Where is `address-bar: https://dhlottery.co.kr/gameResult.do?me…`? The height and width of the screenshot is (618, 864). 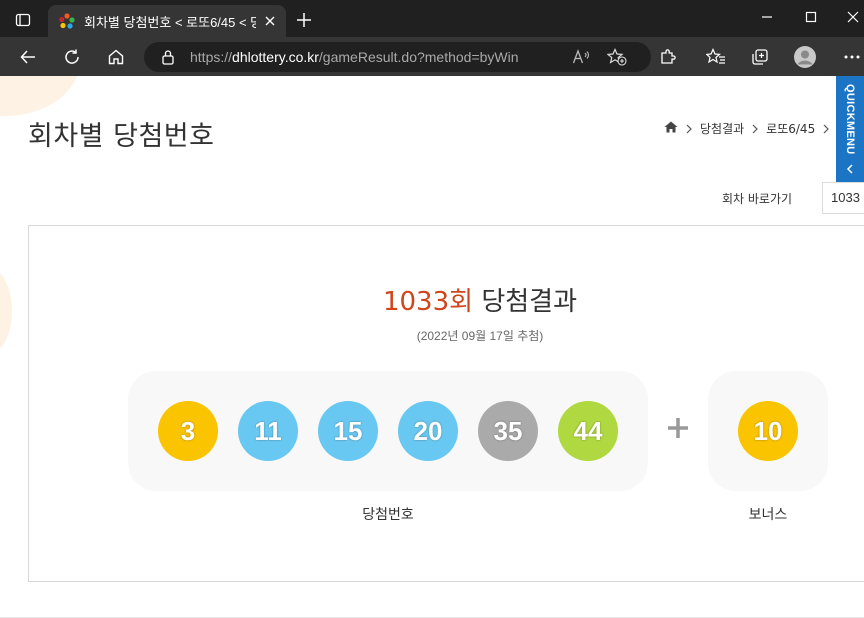 address-bar: https://dhlottery.co.kr/gameResult.do?me… is located at coordinates (397, 57).